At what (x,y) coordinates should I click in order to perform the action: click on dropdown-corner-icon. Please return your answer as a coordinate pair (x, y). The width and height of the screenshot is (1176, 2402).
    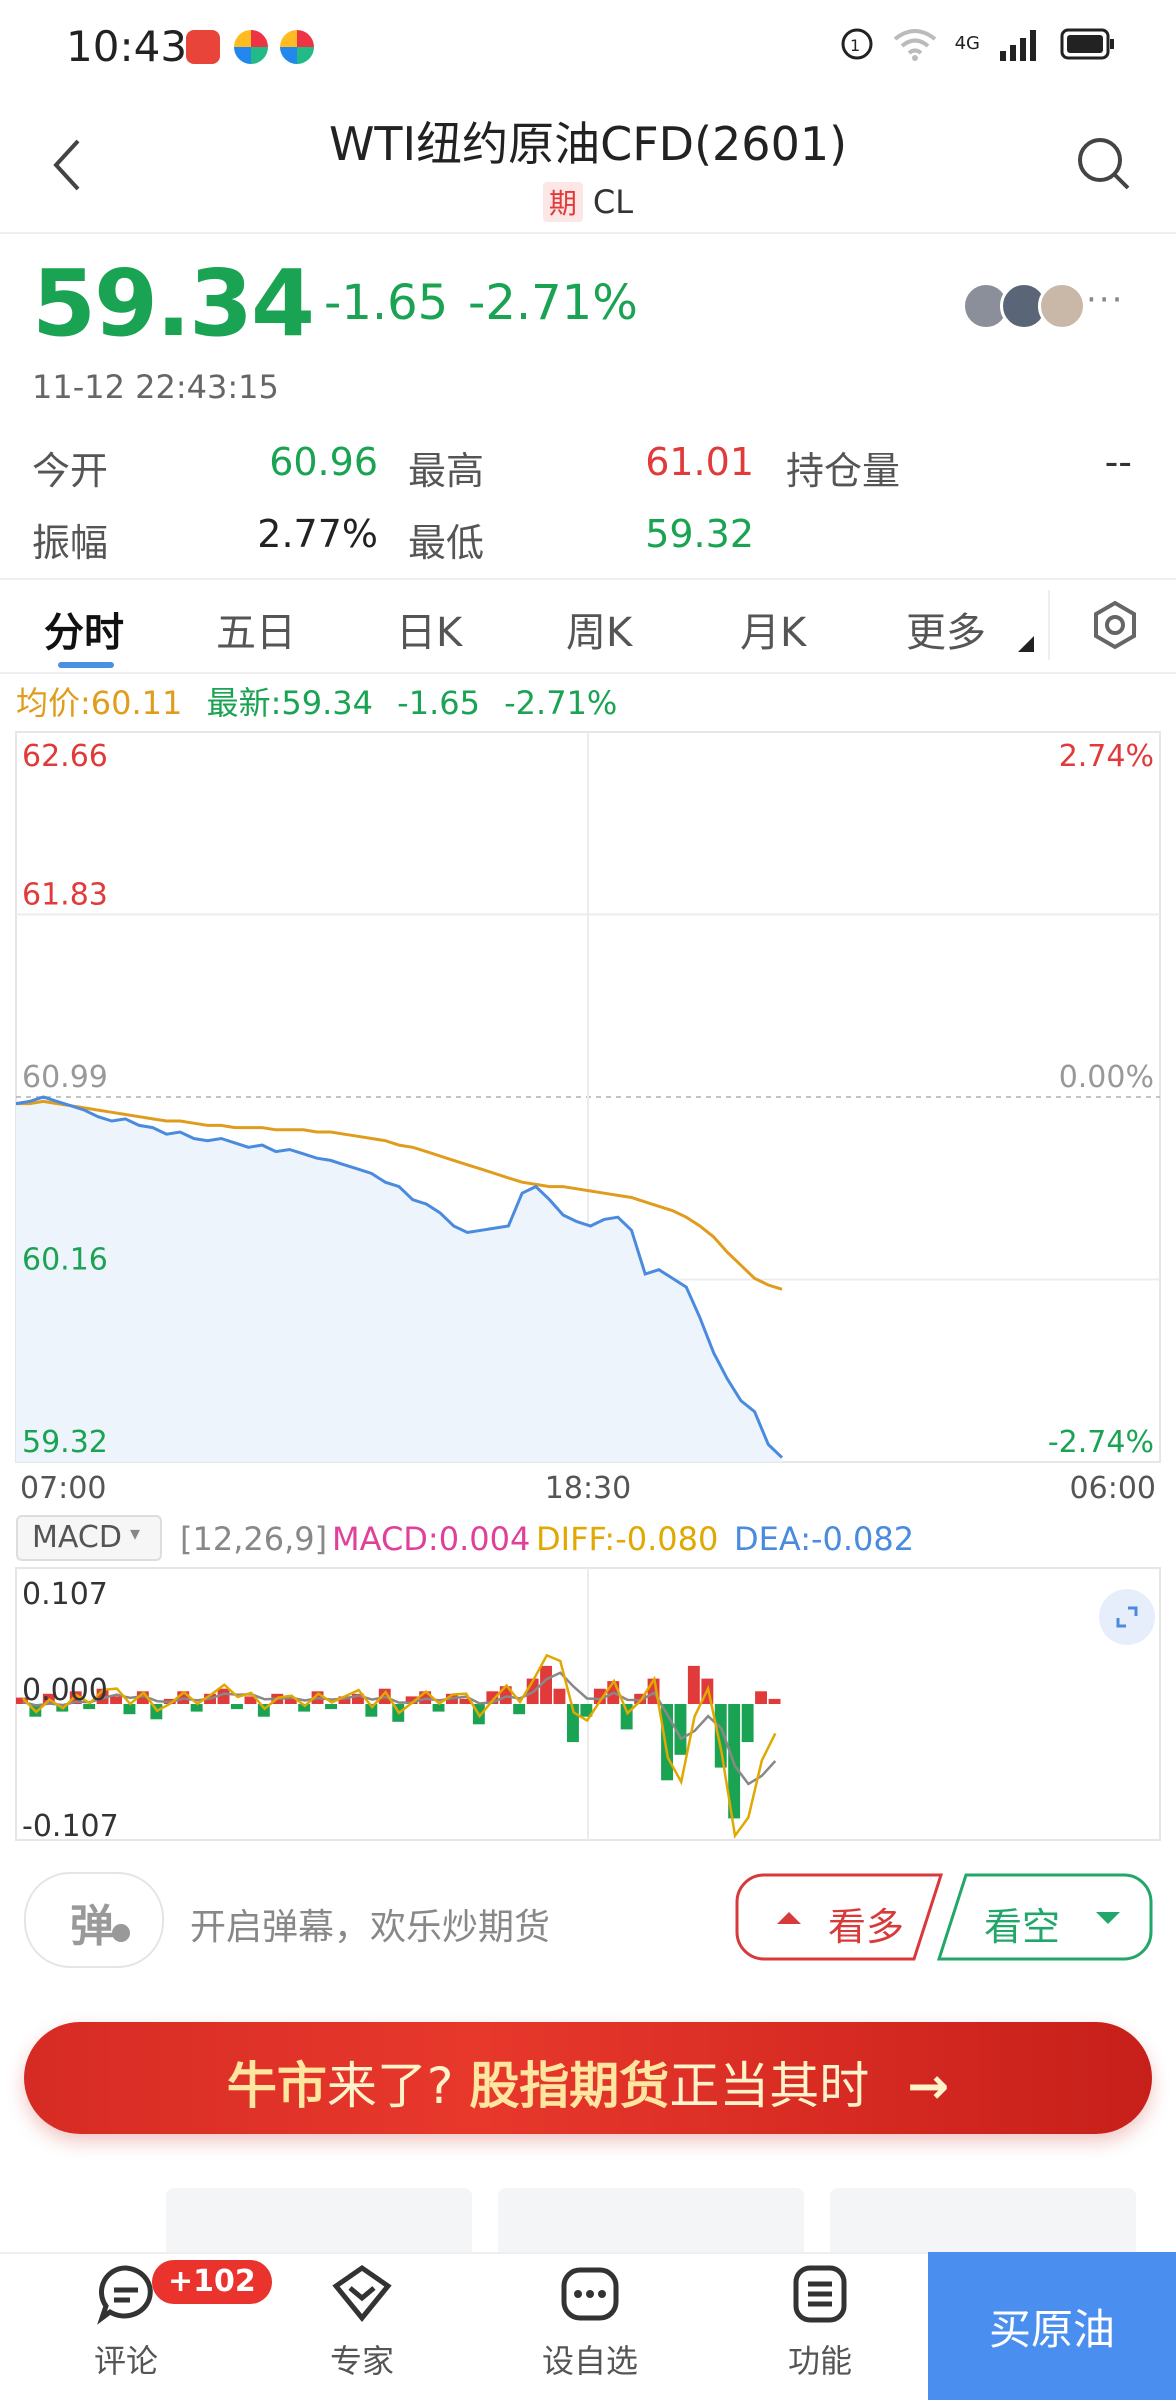
    Looking at the image, I should click on (1026, 644).